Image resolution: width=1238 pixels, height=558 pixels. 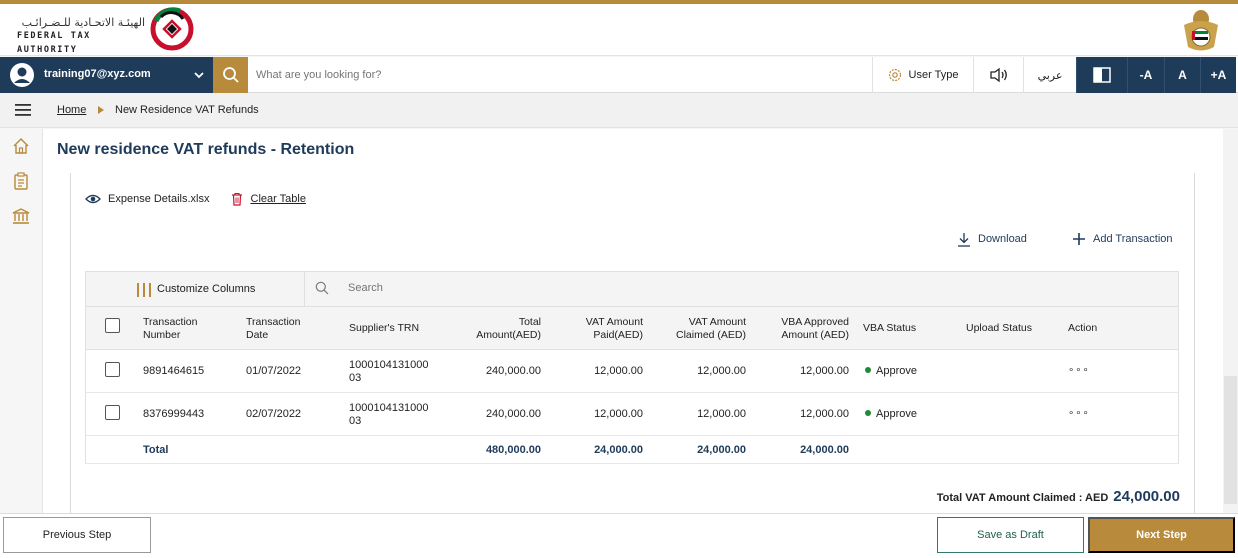 I want to click on plus-icon, so click(x=1079, y=239).